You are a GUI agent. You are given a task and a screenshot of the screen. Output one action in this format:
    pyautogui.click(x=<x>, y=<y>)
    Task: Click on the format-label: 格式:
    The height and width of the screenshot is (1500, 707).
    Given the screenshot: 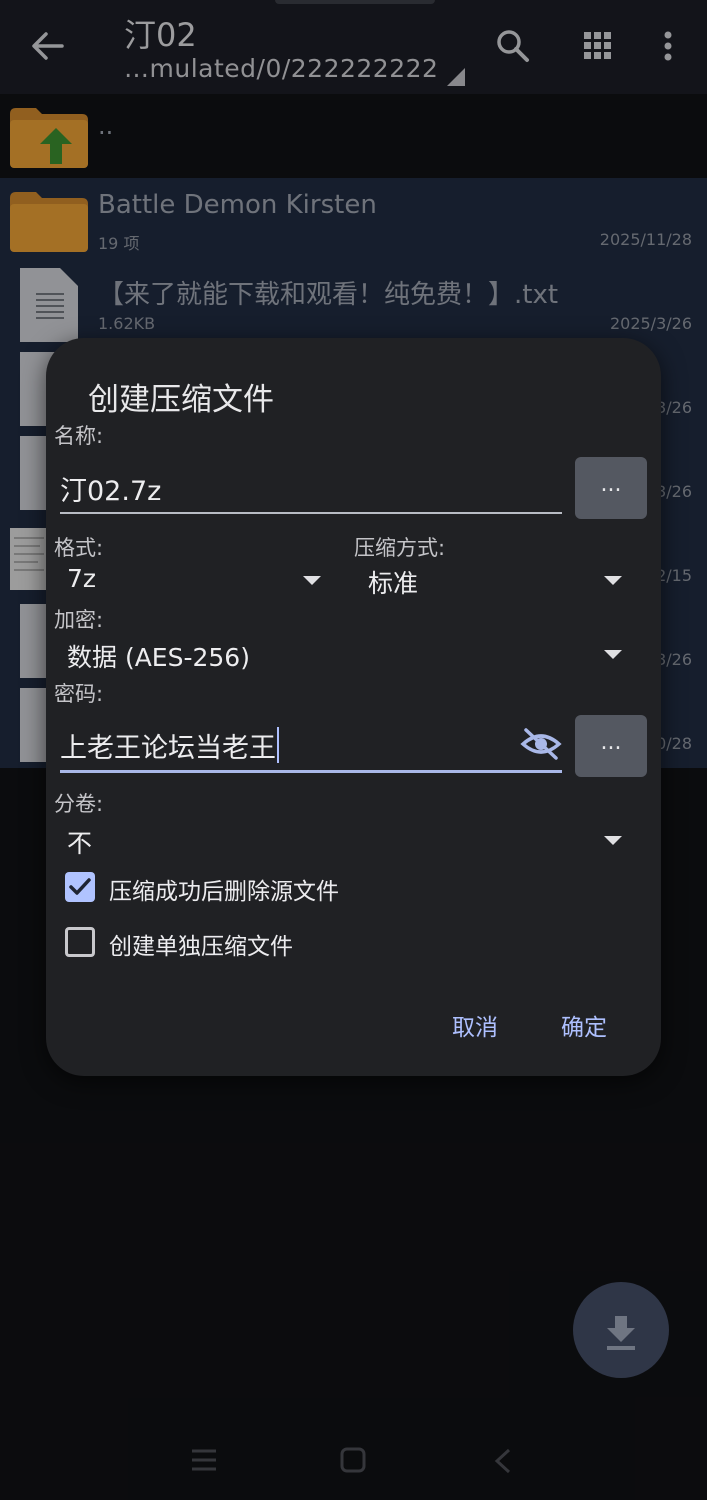 What is the action you would take?
    pyautogui.click(x=79, y=548)
    